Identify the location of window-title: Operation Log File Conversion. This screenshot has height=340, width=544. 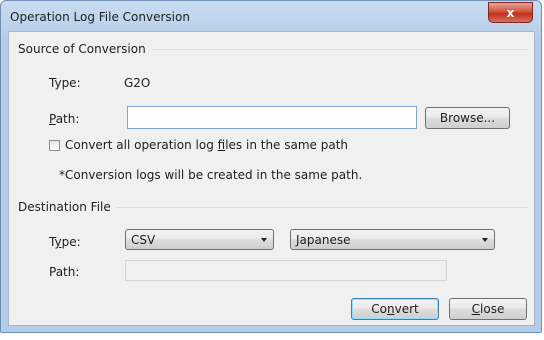
(100, 17).